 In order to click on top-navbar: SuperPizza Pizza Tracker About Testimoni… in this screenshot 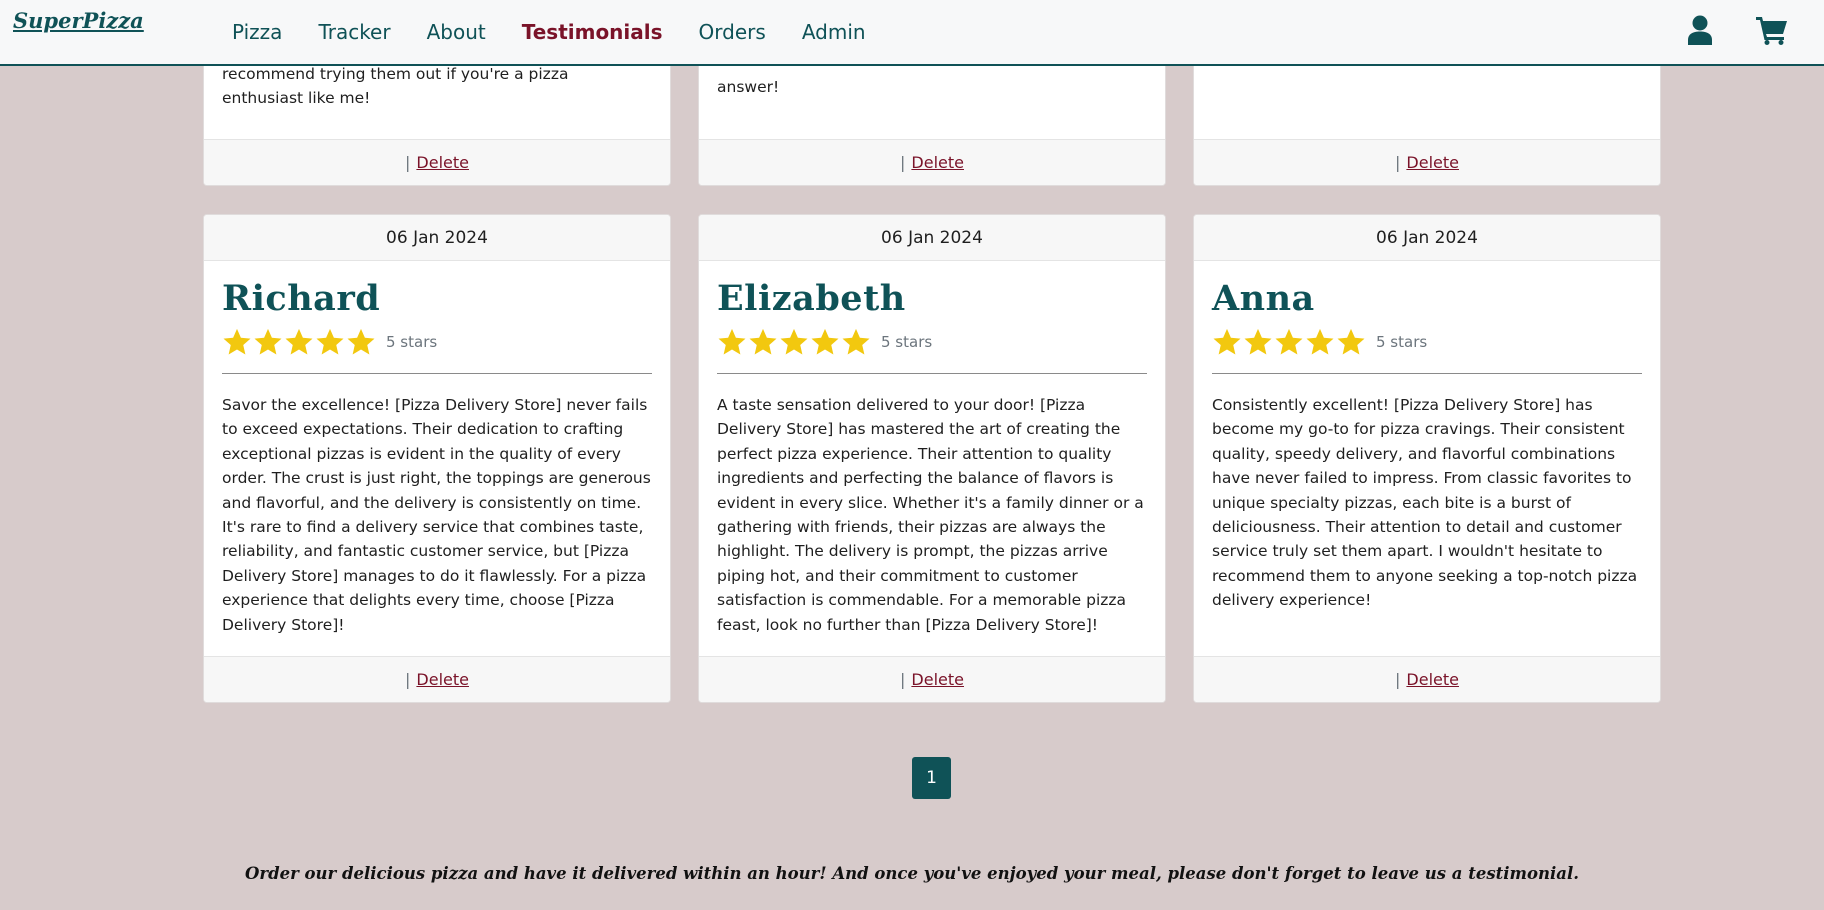, I will do `click(912, 33)`.